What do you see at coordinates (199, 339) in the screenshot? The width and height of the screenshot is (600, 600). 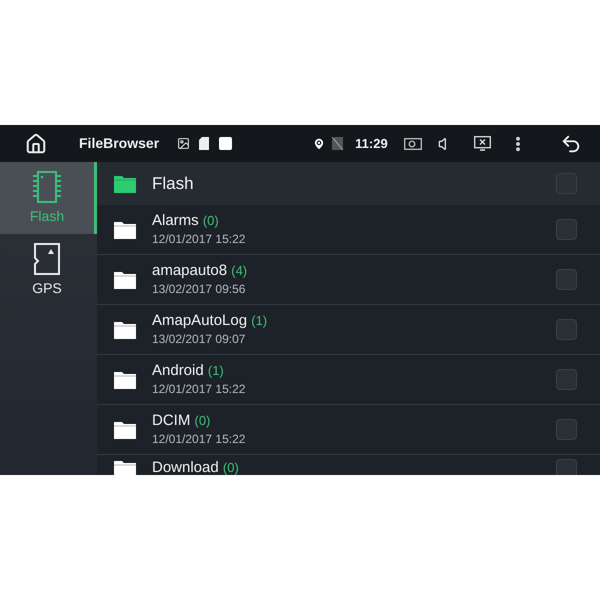 I see `modified-date: 13/02/2017 09:07` at bounding box center [199, 339].